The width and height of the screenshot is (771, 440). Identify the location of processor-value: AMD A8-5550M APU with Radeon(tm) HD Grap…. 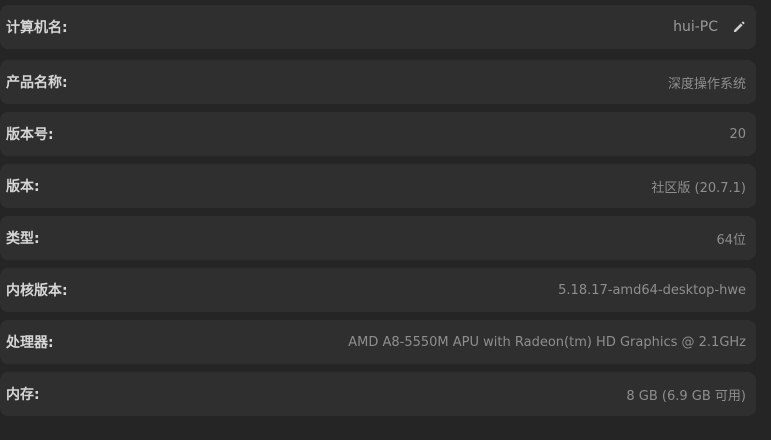
(547, 342).